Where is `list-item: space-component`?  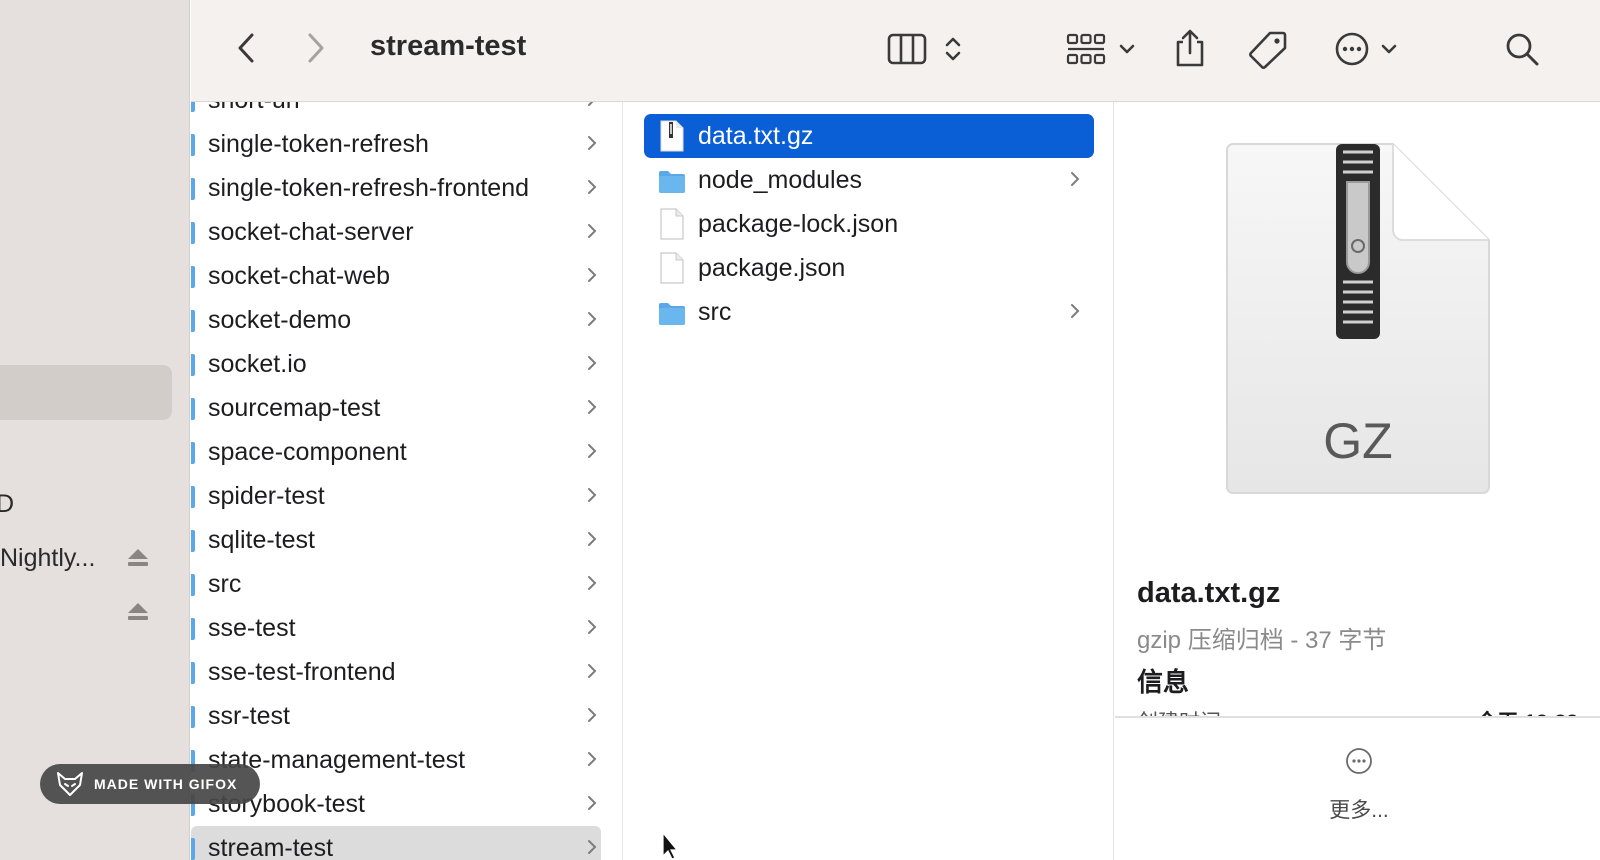 list-item: space-component is located at coordinates (406, 452).